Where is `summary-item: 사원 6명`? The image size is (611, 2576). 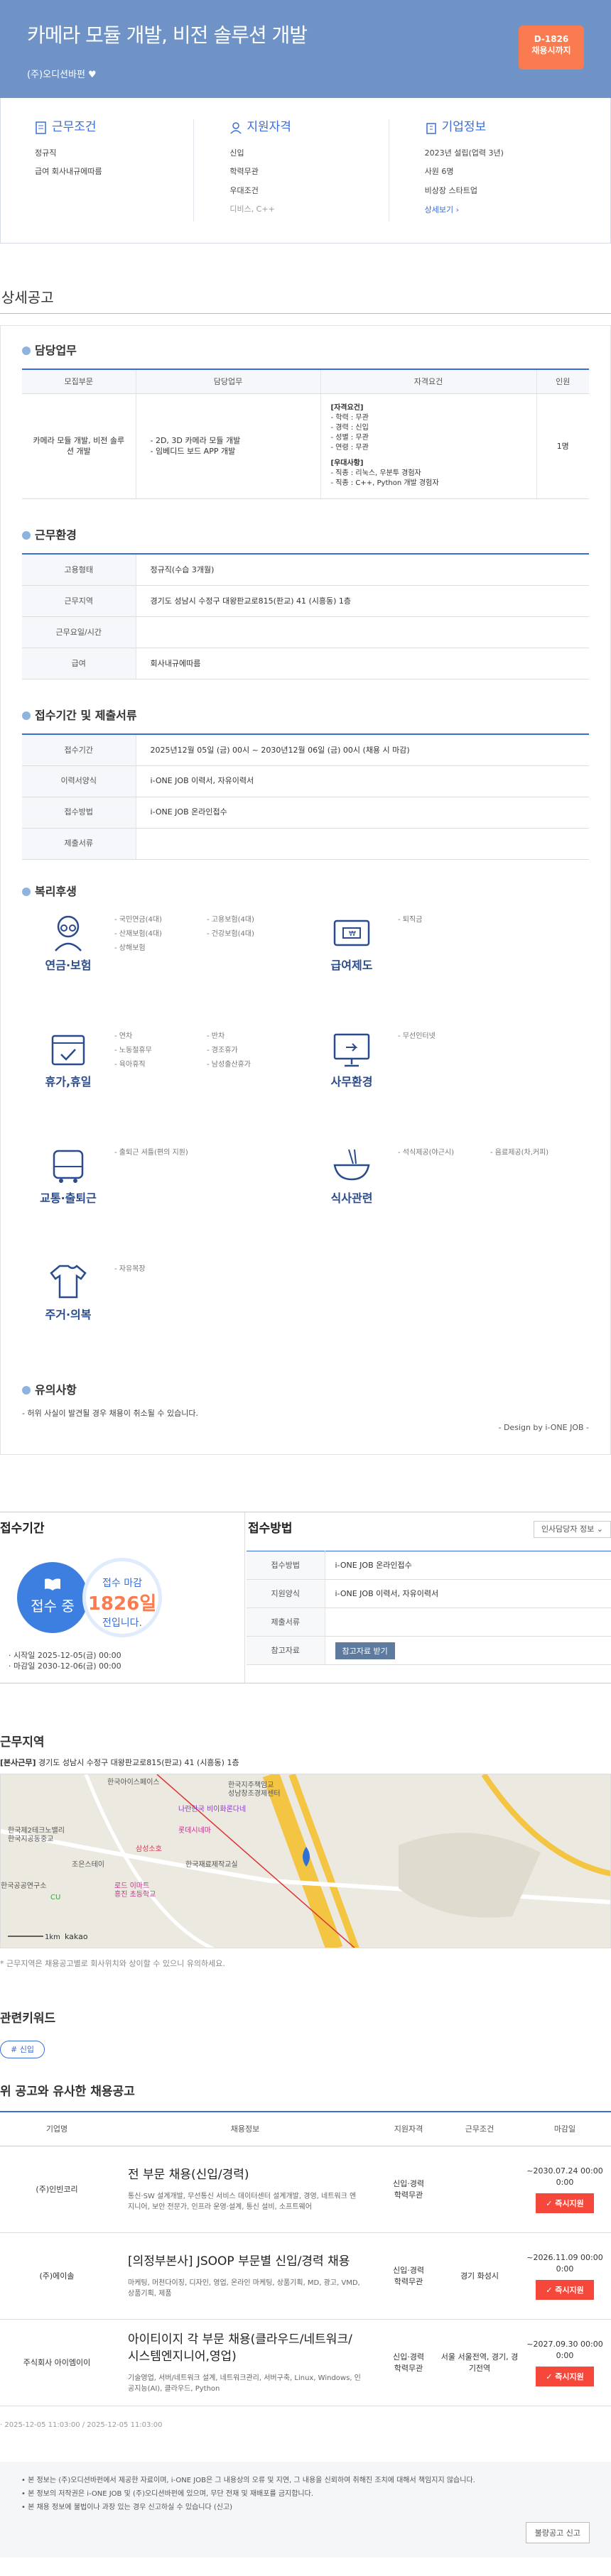 summary-item: 사원 6명 is located at coordinates (439, 172).